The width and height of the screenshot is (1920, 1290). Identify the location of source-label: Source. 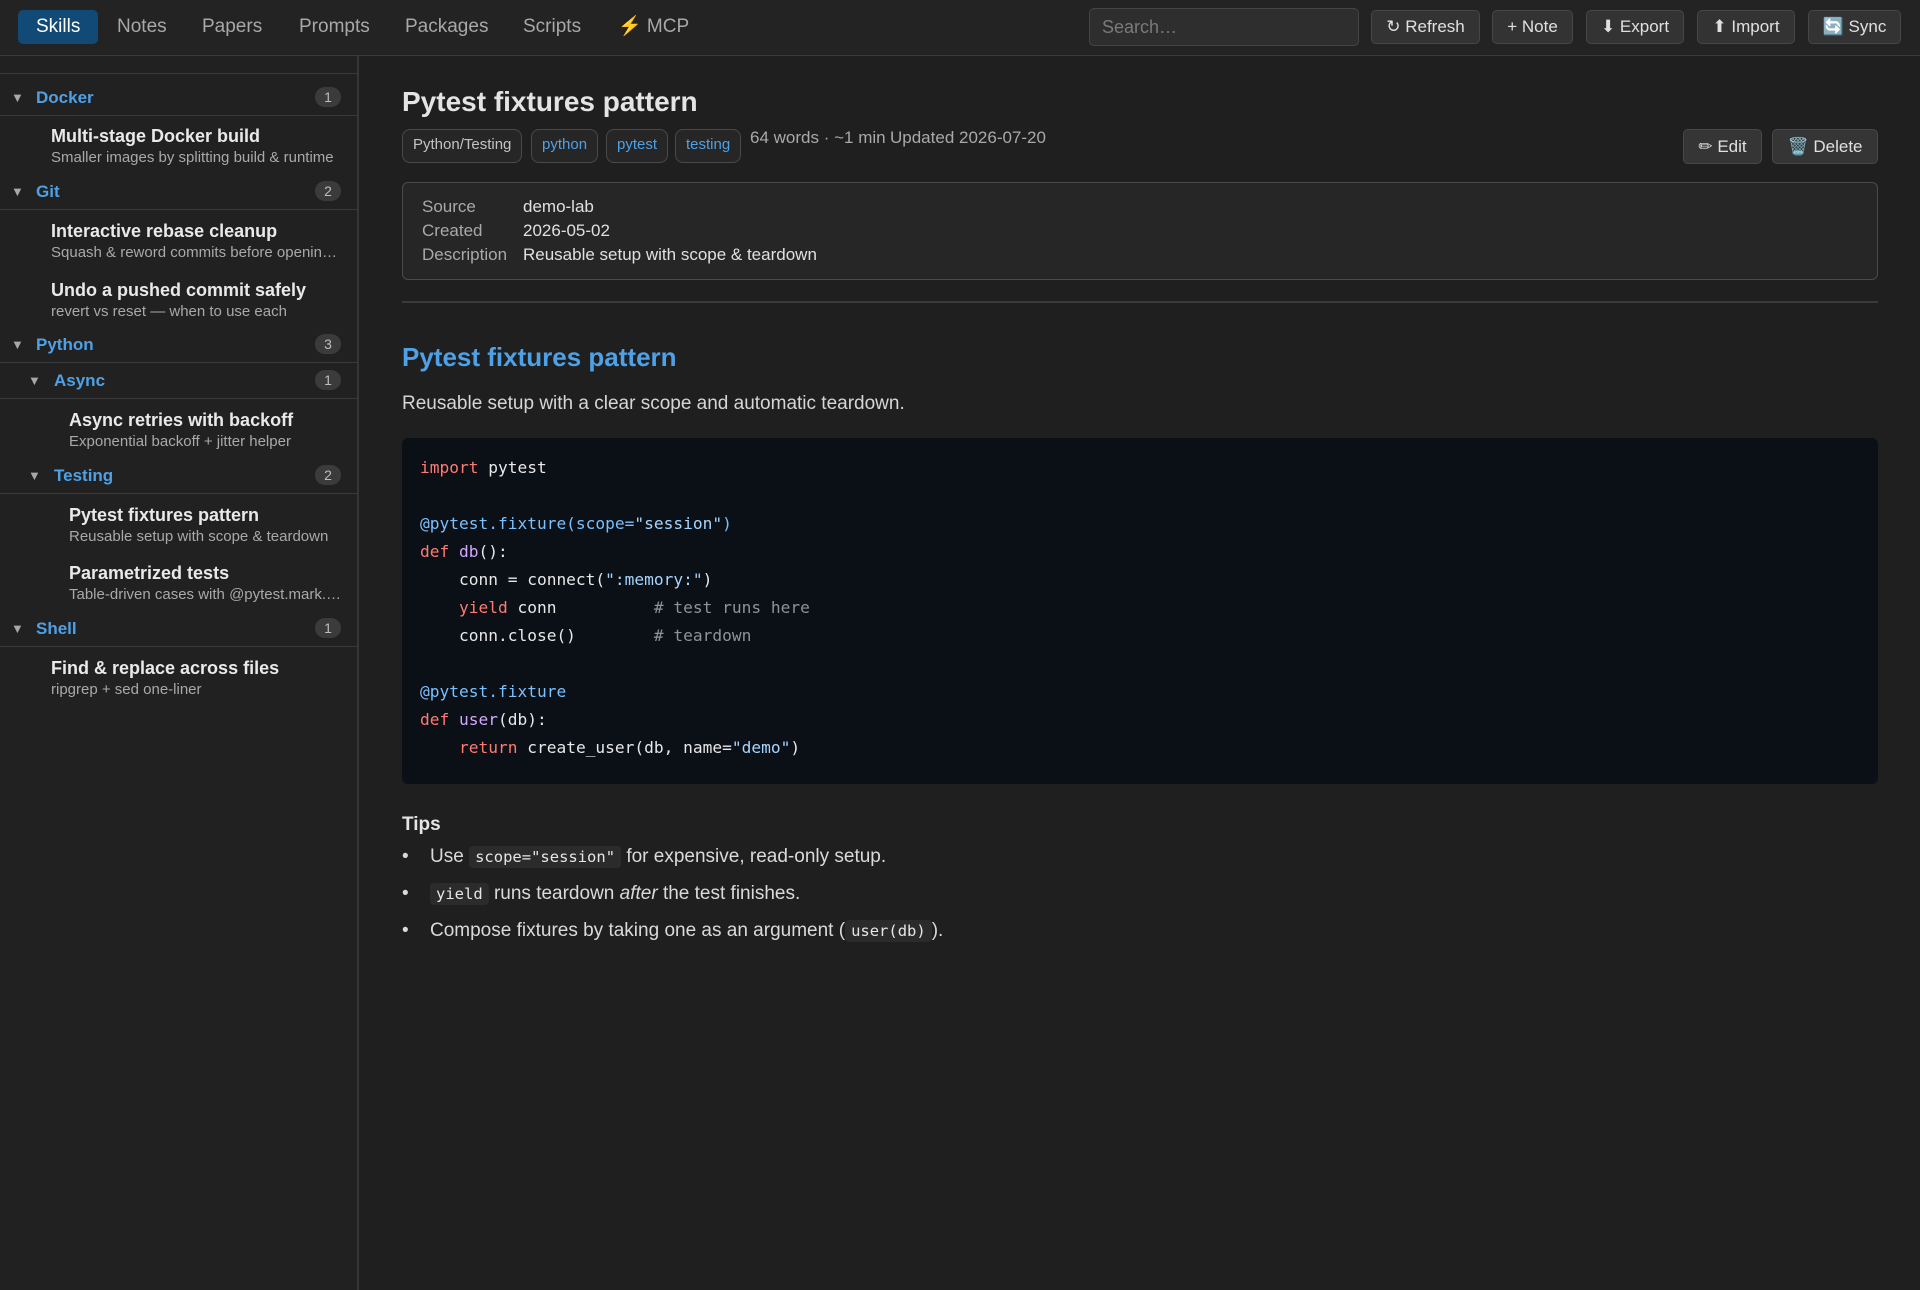
(449, 206).